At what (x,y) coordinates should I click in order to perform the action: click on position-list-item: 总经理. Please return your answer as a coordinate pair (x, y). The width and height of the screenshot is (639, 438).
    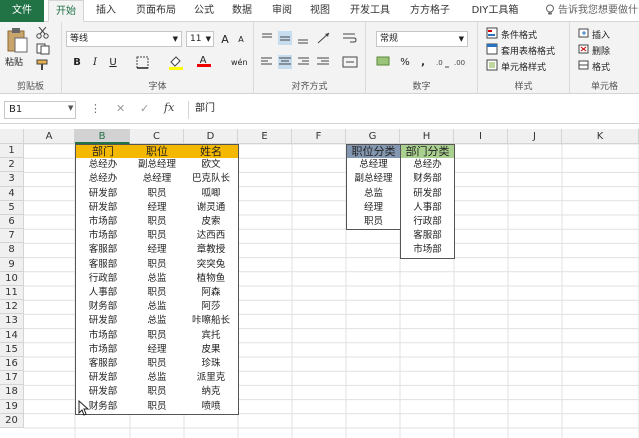
    Looking at the image, I should click on (373, 166).